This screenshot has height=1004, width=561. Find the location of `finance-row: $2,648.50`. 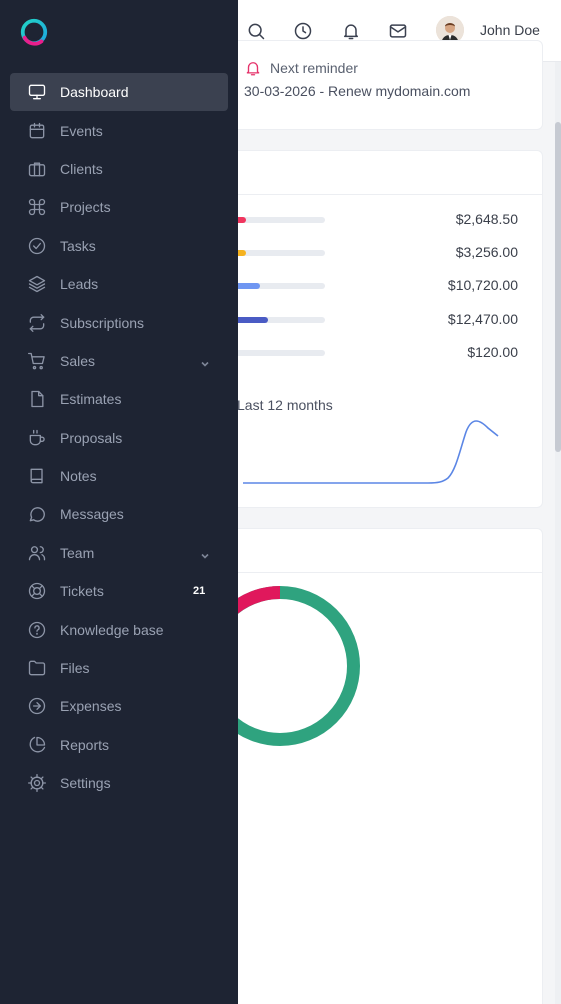

finance-row: $2,648.50 is located at coordinates (382, 219).